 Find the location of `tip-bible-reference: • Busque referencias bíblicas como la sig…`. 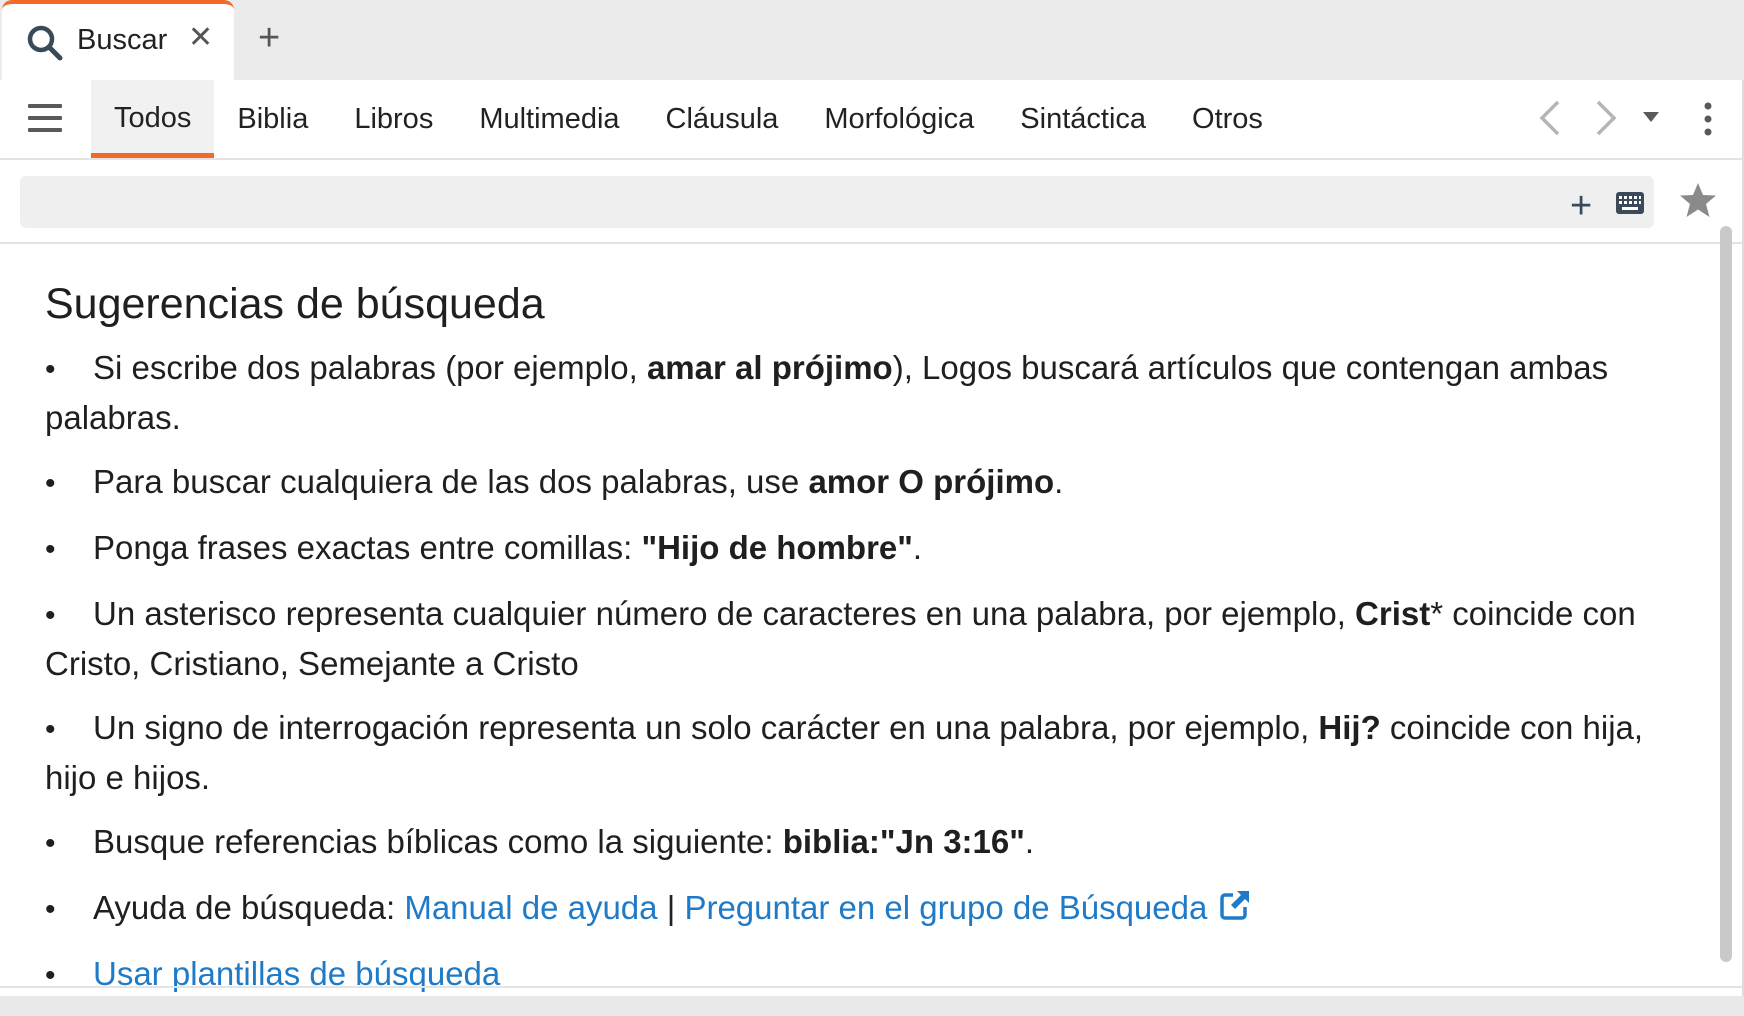

tip-bible-reference: • Busque referencias bíblicas como la sig… is located at coordinates (540, 841).